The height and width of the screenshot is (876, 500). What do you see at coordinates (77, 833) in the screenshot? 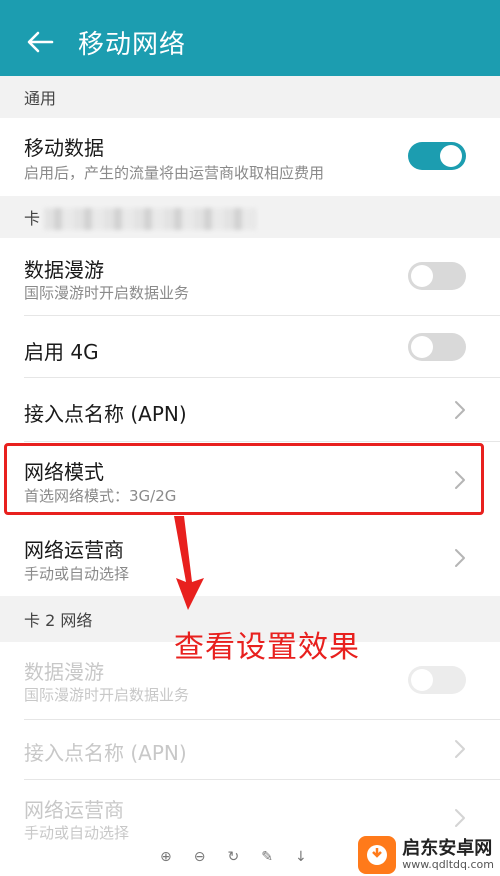
I see `card2-operator-subtitle: 手动或自动选择` at bounding box center [77, 833].